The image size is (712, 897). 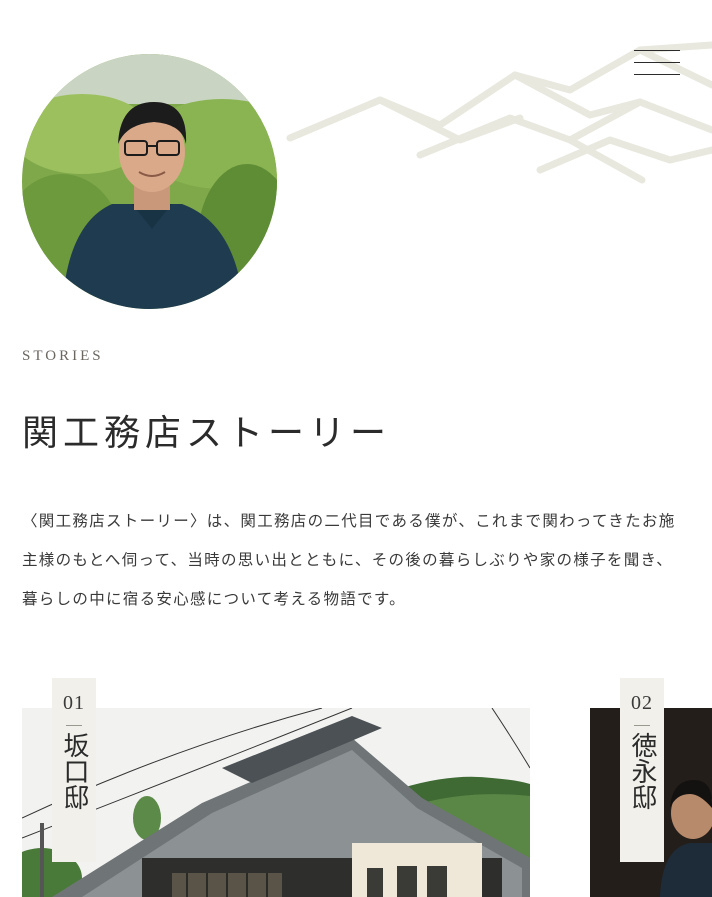 I want to click on story-name: 徳永邸, so click(x=642, y=771).